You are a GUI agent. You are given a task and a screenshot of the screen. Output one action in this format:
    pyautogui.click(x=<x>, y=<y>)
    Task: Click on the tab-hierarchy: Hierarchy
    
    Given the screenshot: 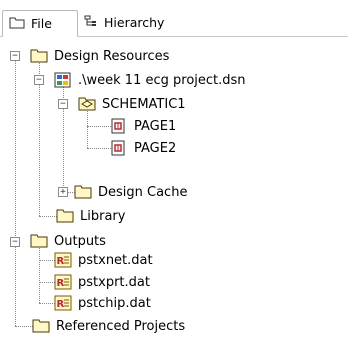 What is the action you would take?
    pyautogui.click(x=130, y=22)
    